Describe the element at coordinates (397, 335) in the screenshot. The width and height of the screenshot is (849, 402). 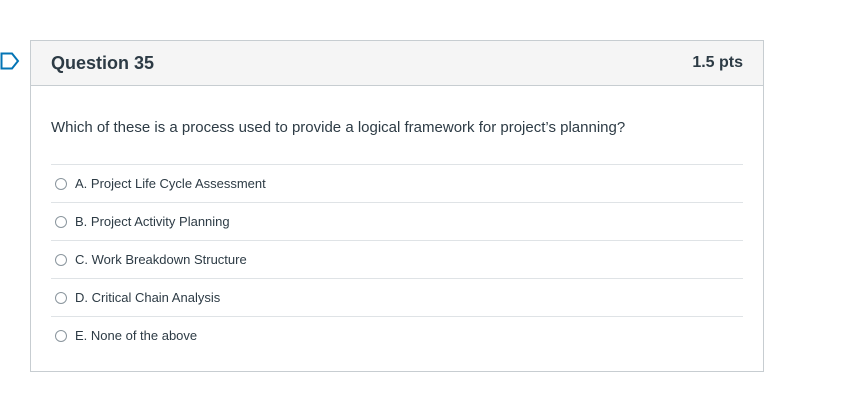
I see `answer-option-e: E. None of the above` at that location.